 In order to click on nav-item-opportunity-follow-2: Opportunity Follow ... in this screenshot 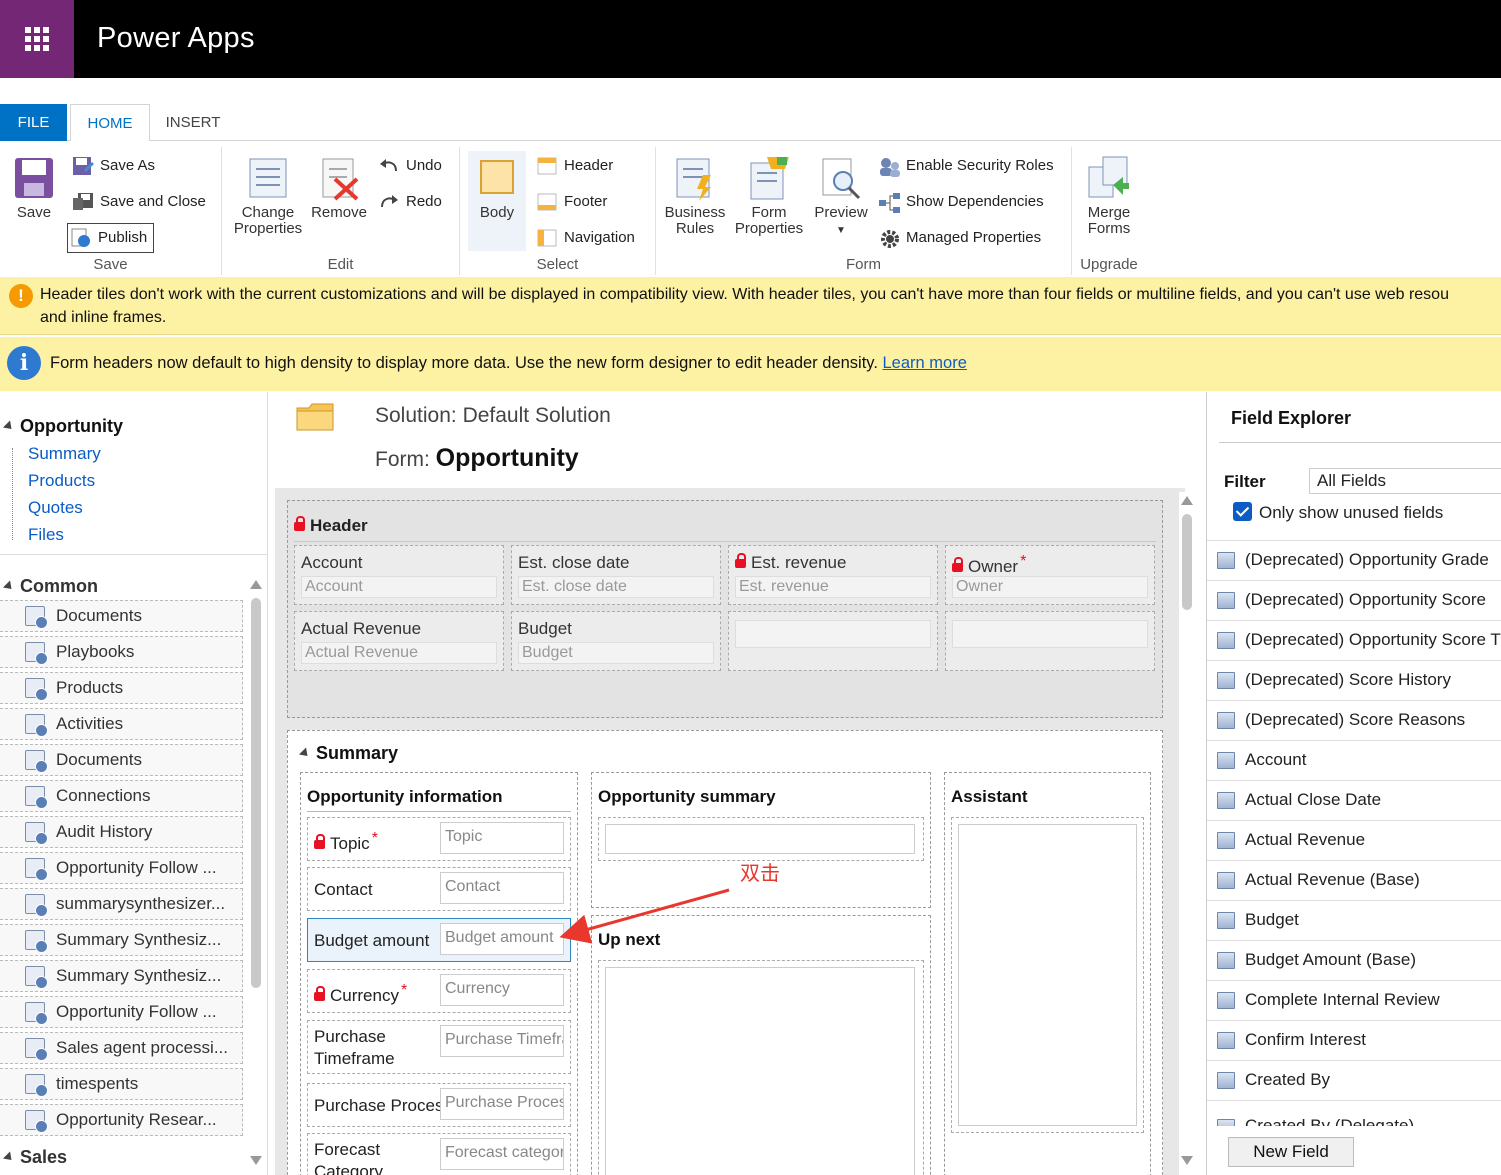, I will do `click(121, 1012)`.